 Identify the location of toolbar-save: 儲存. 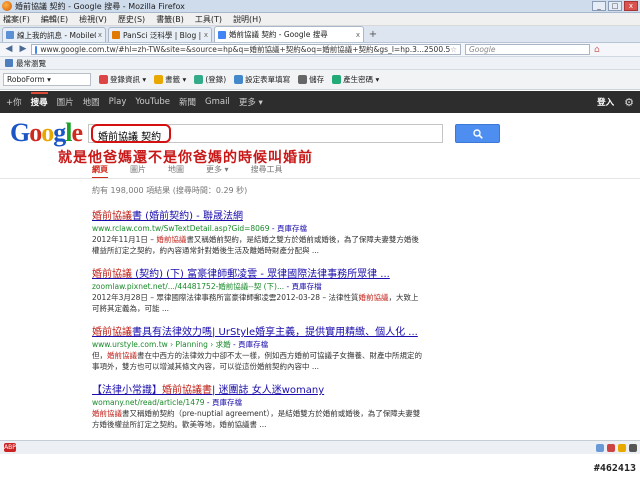
(311, 79).